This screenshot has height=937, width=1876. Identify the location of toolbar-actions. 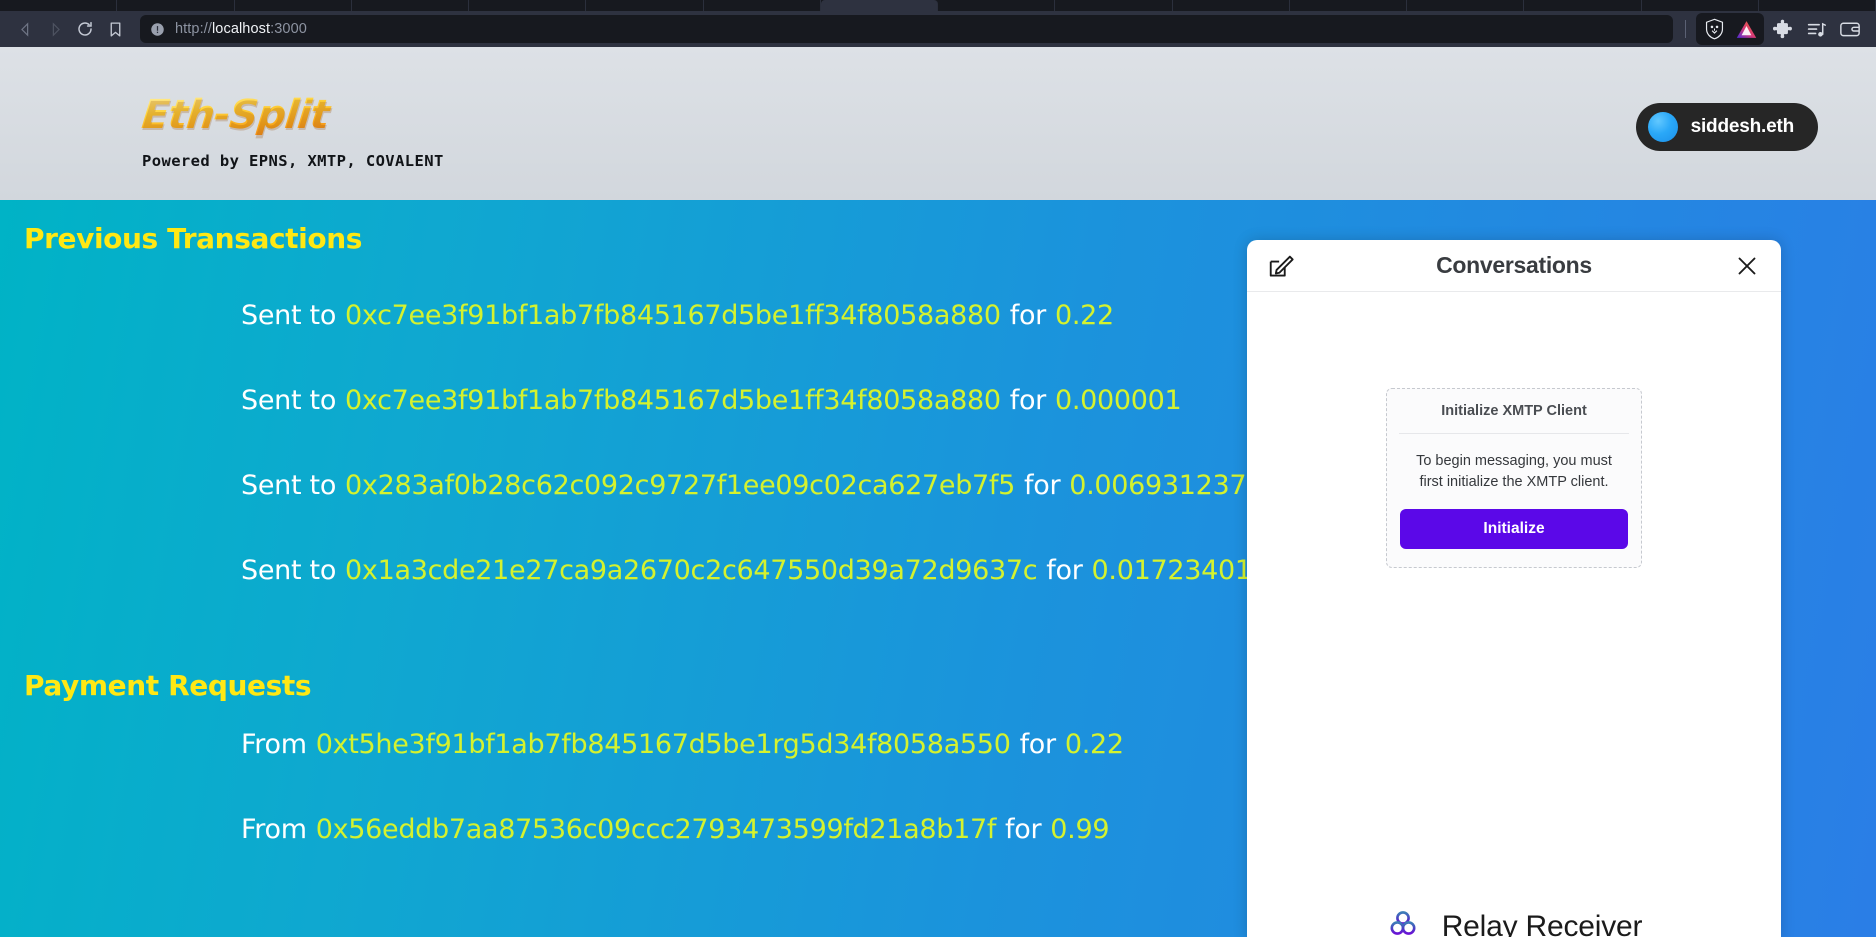
(1771, 29).